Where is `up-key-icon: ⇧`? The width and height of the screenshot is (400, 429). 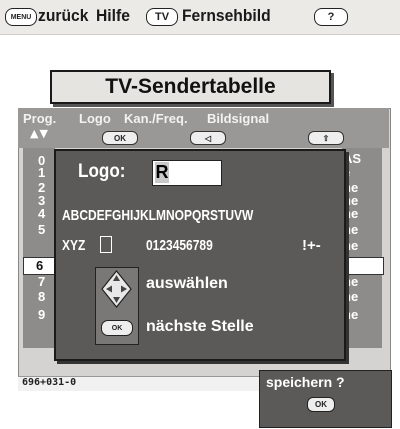 up-key-icon: ⇧ is located at coordinates (326, 138).